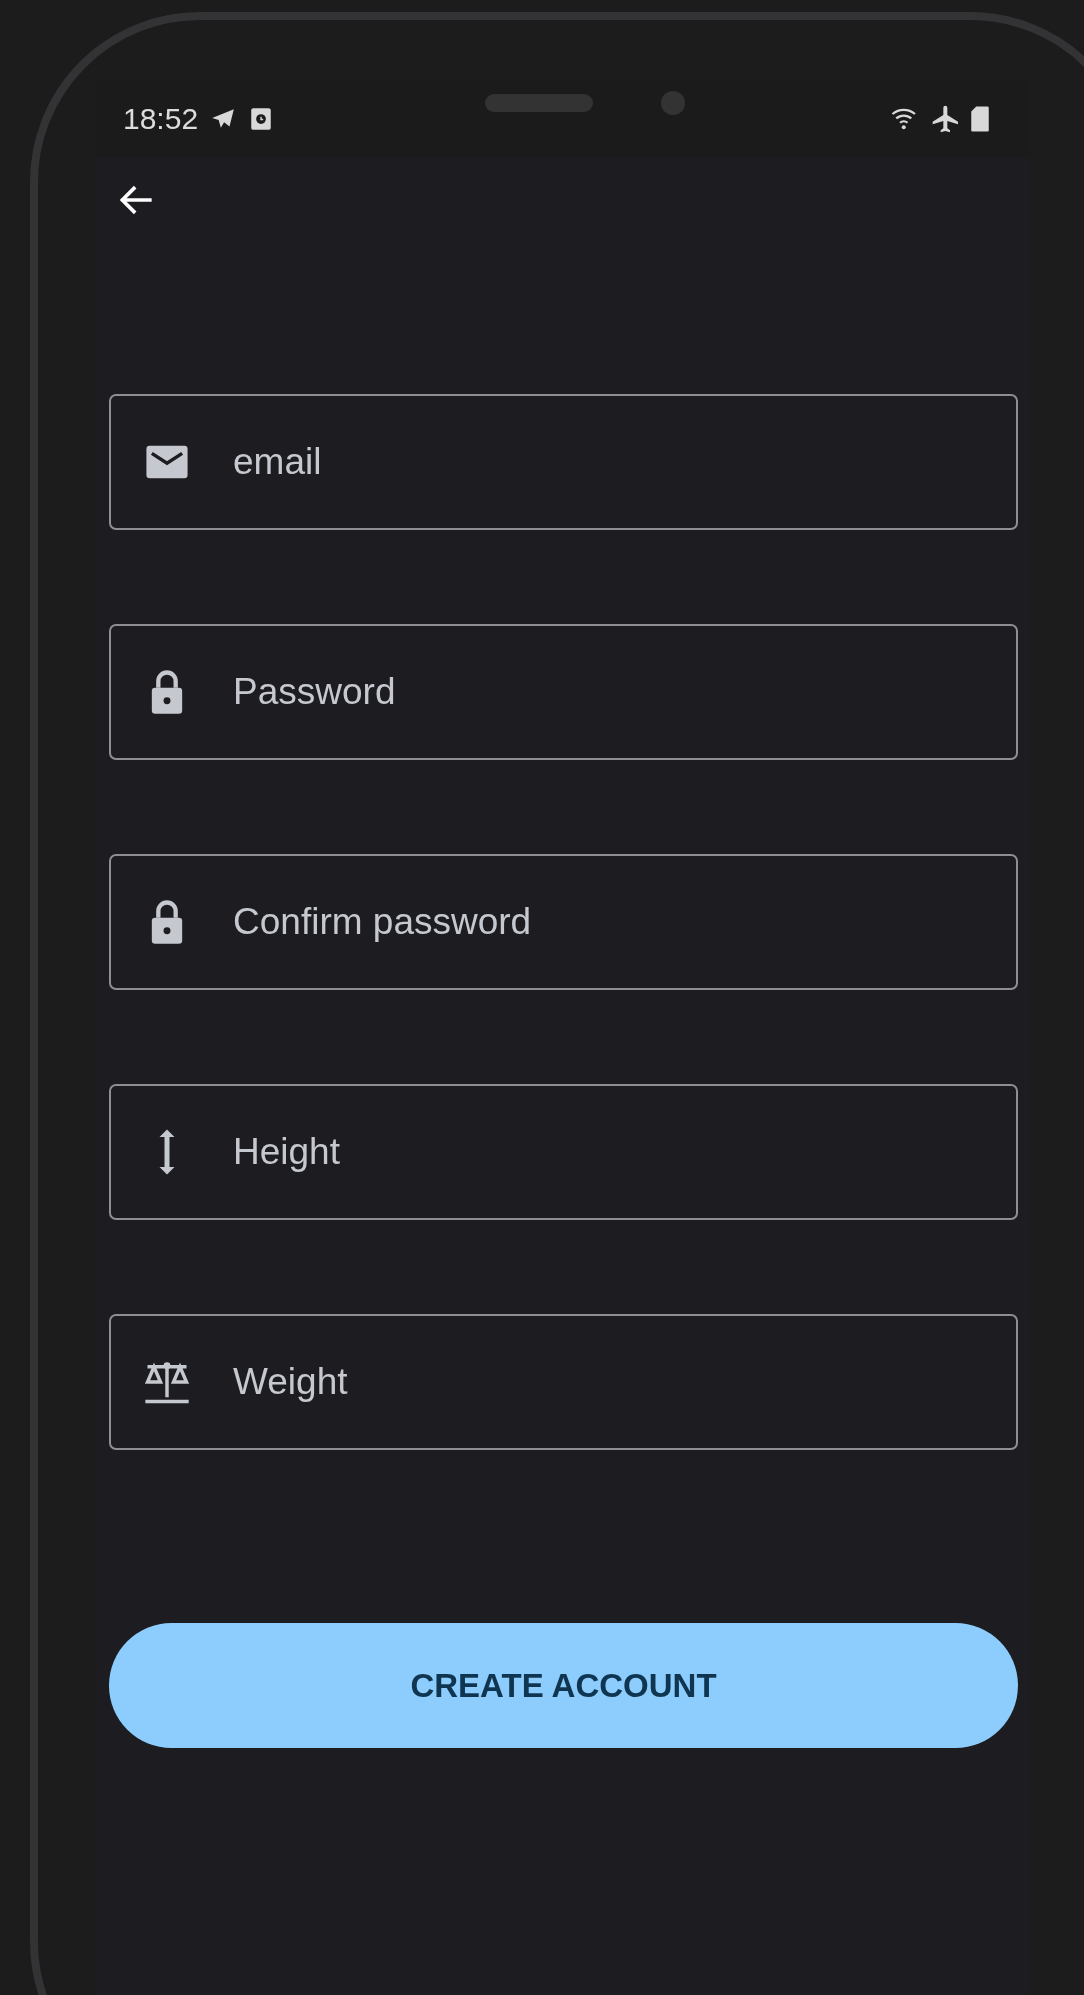 This screenshot has width=1084, height=1995. Describe the element at coordinates (563, 1382) in the screenshot. I see `input-field: Weight` at that location.